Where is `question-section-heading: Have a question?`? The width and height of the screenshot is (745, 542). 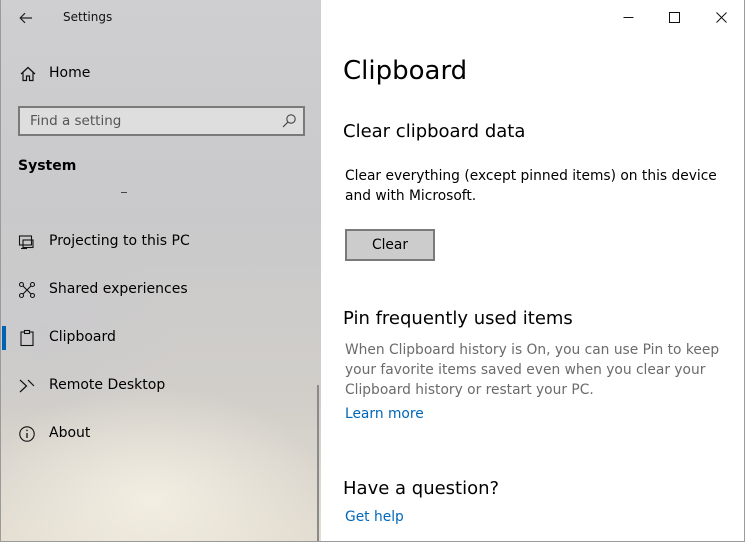
question-section-heading: Have a question? is located at coordinates (421, 488).